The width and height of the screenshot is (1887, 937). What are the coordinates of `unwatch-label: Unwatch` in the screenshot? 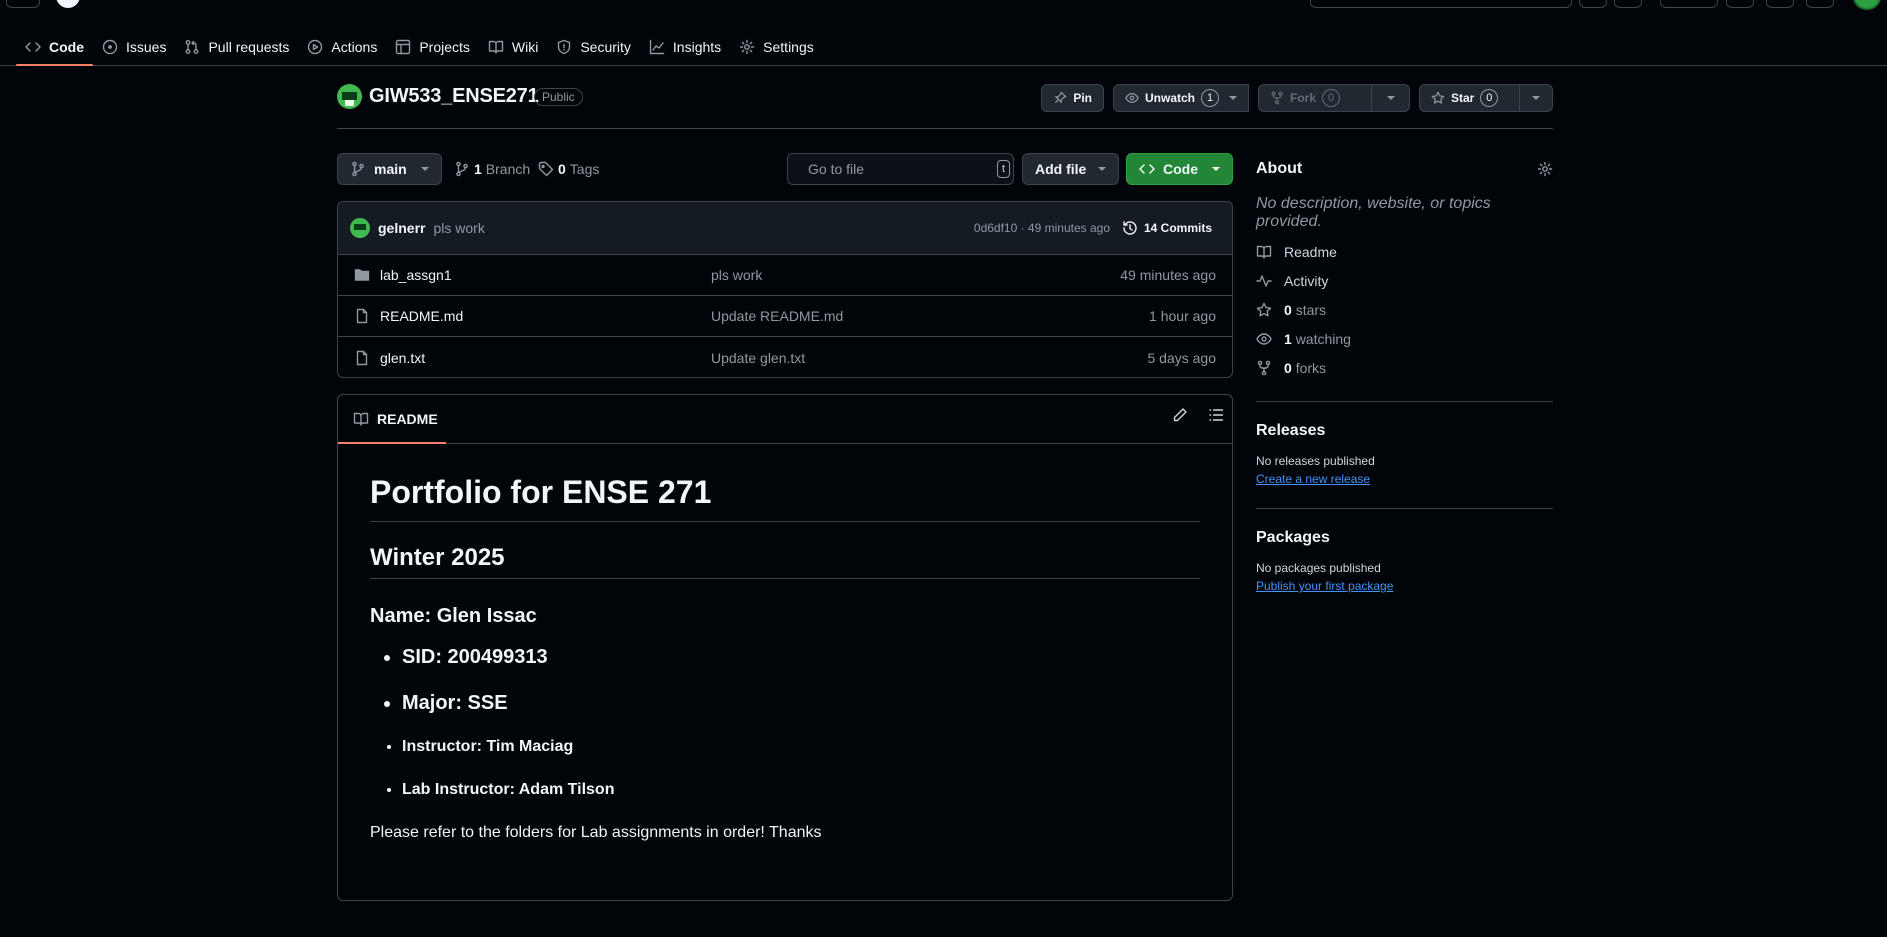 It's located at (1169, 98).